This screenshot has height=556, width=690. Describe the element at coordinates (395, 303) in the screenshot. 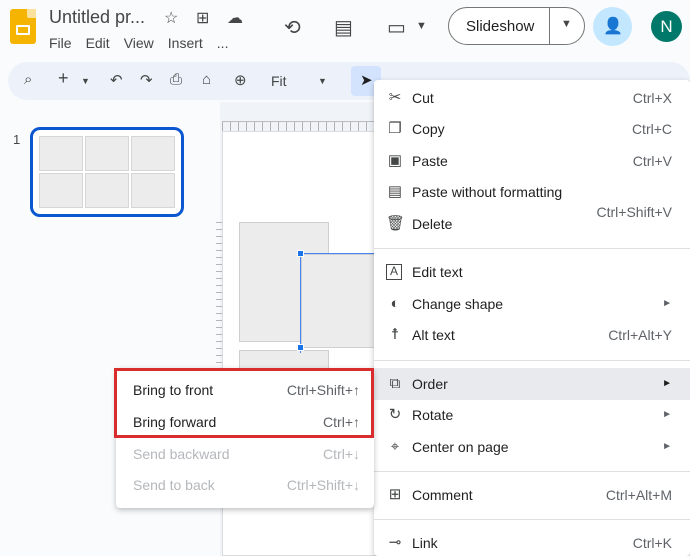

I see `shapes-icon: ◐` at that location.